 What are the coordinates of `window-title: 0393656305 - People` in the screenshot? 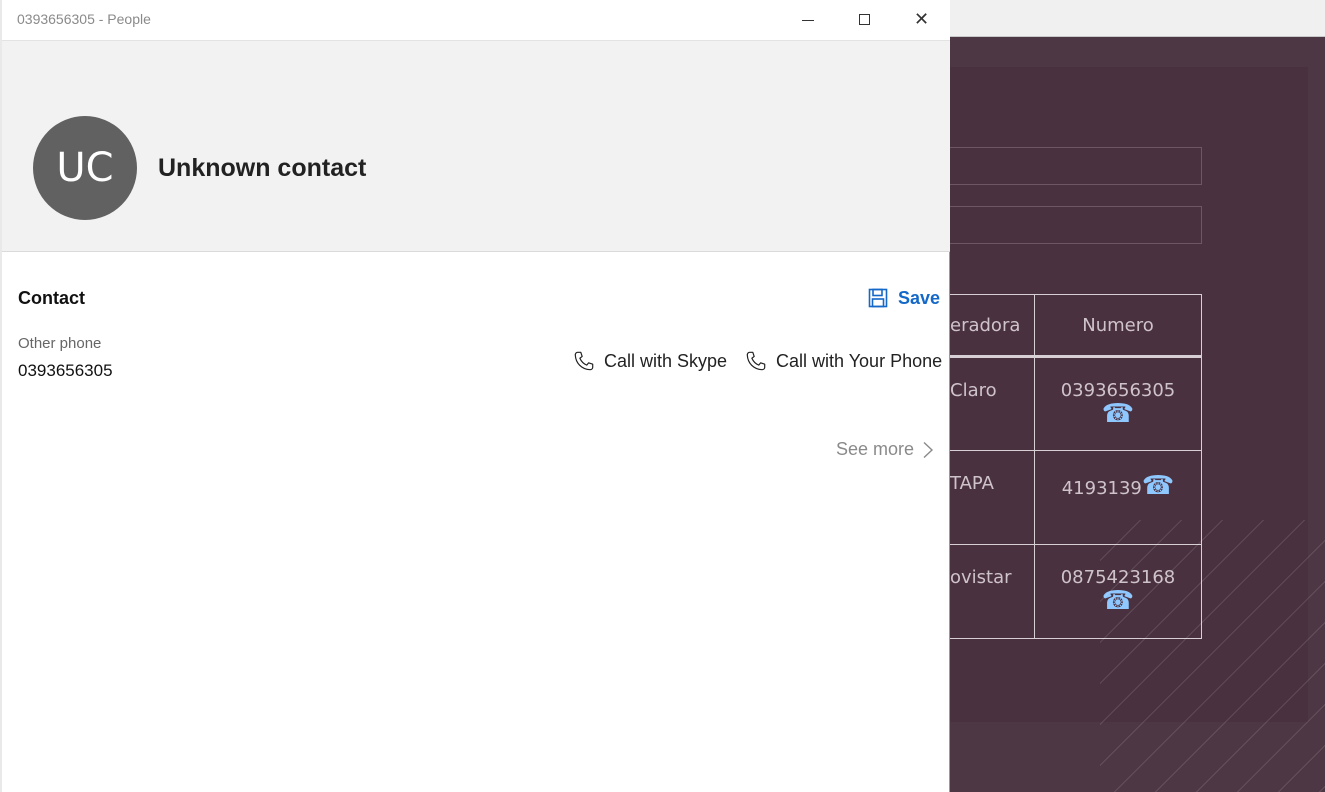 It's located at (84, 19).